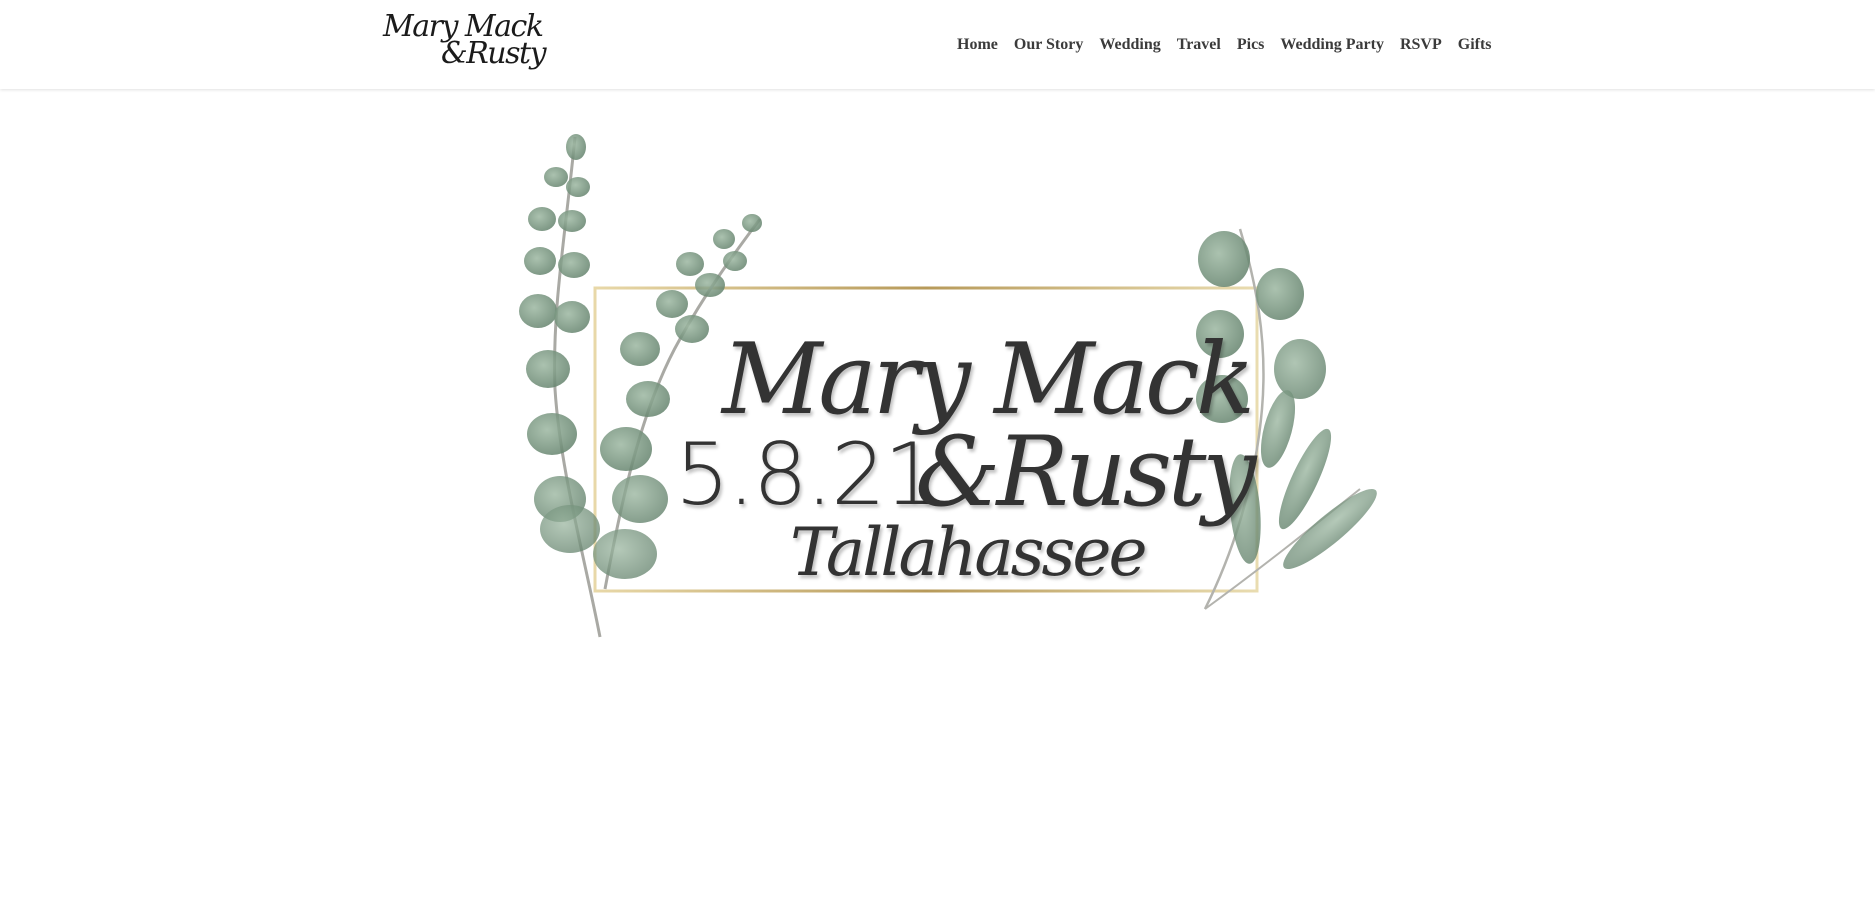  What do you see at coordinates (1199, 45) in the screenshot?
I see `nav-item-travel: Travel` at bounding box center [1199, 45].